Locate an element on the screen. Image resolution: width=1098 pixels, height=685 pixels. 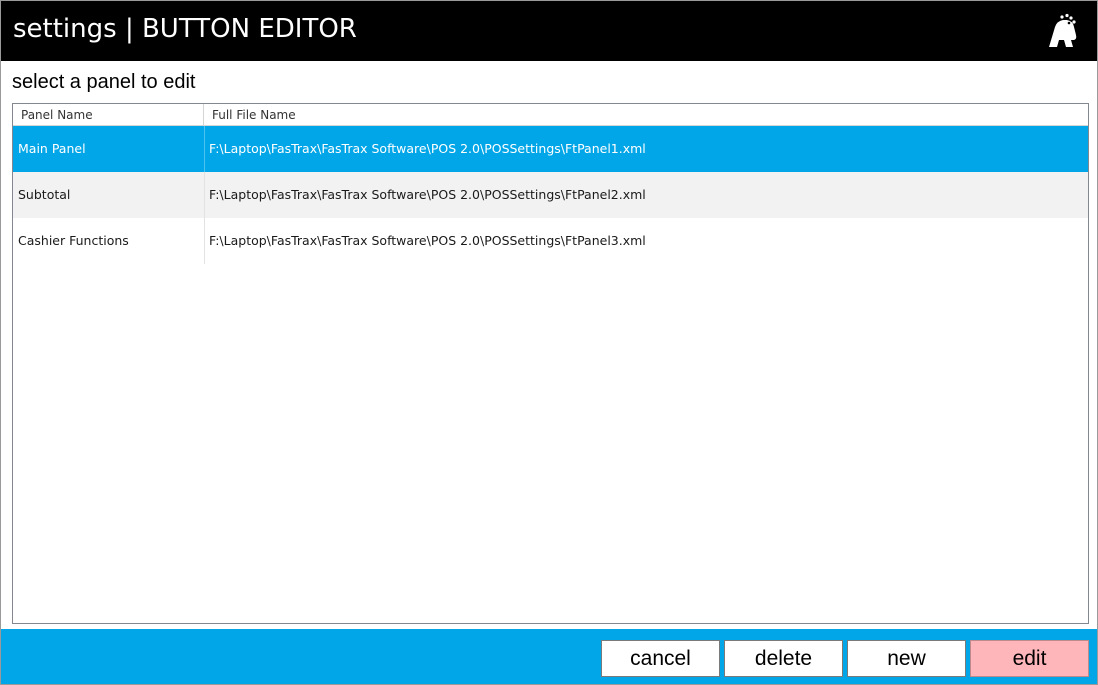
title-bar: settings | BUTTON EDITOR is located at coordinates (549, 31).